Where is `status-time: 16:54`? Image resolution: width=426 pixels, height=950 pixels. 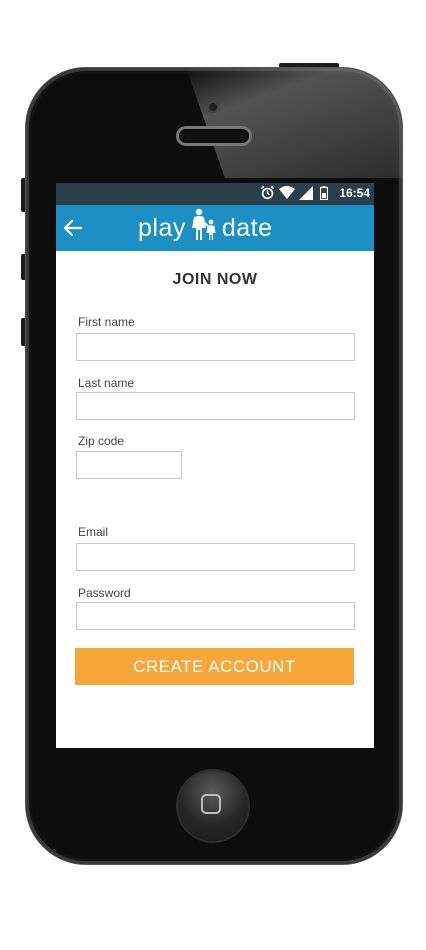
status-time: 16:54 is located at coordinates (354, 193).